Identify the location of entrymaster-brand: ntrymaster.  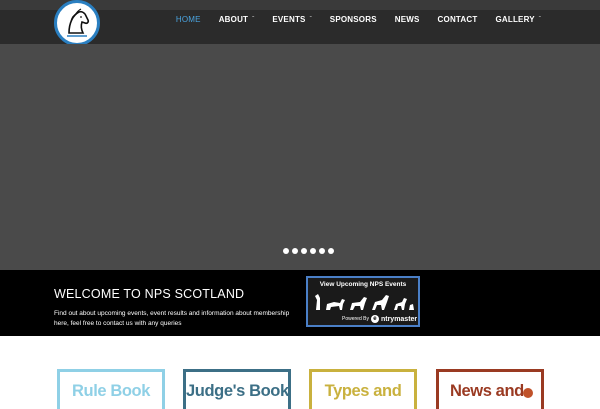
(399, 319).